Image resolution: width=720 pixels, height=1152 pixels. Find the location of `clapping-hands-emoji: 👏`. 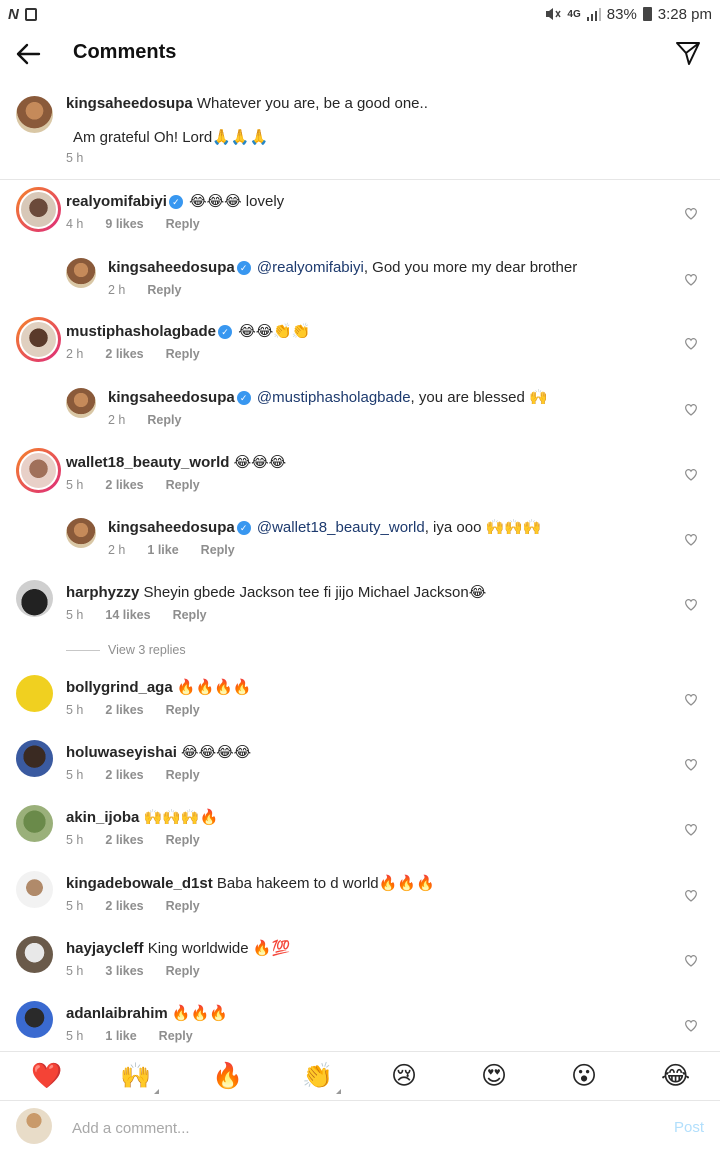

clapping-hands-emoji: 👏 is located at coordinates (322, 1078).